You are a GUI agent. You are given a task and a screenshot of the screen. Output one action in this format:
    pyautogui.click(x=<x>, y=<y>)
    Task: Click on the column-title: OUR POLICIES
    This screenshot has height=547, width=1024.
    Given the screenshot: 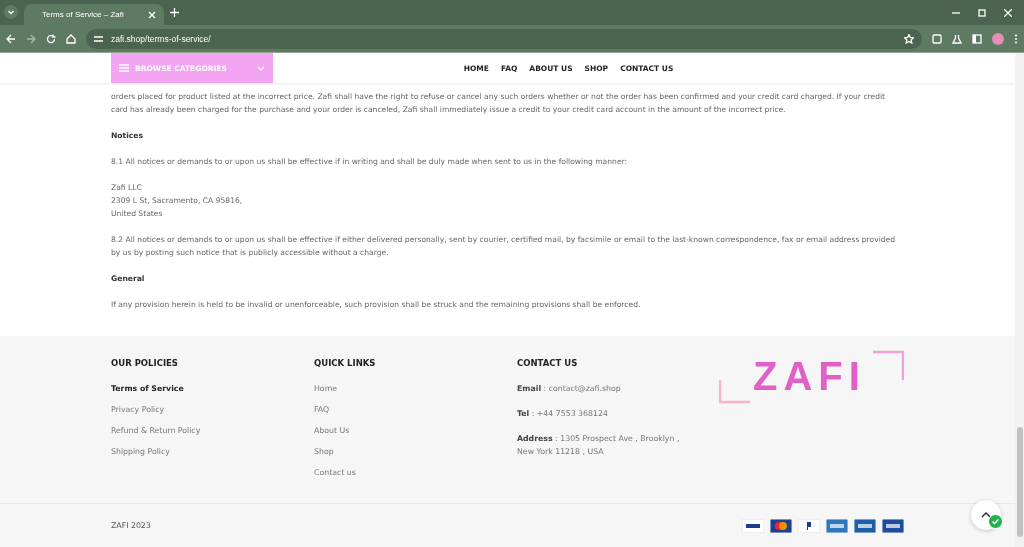 What is the action you would take?
    pyautogui.click(x=145, y=363)
    